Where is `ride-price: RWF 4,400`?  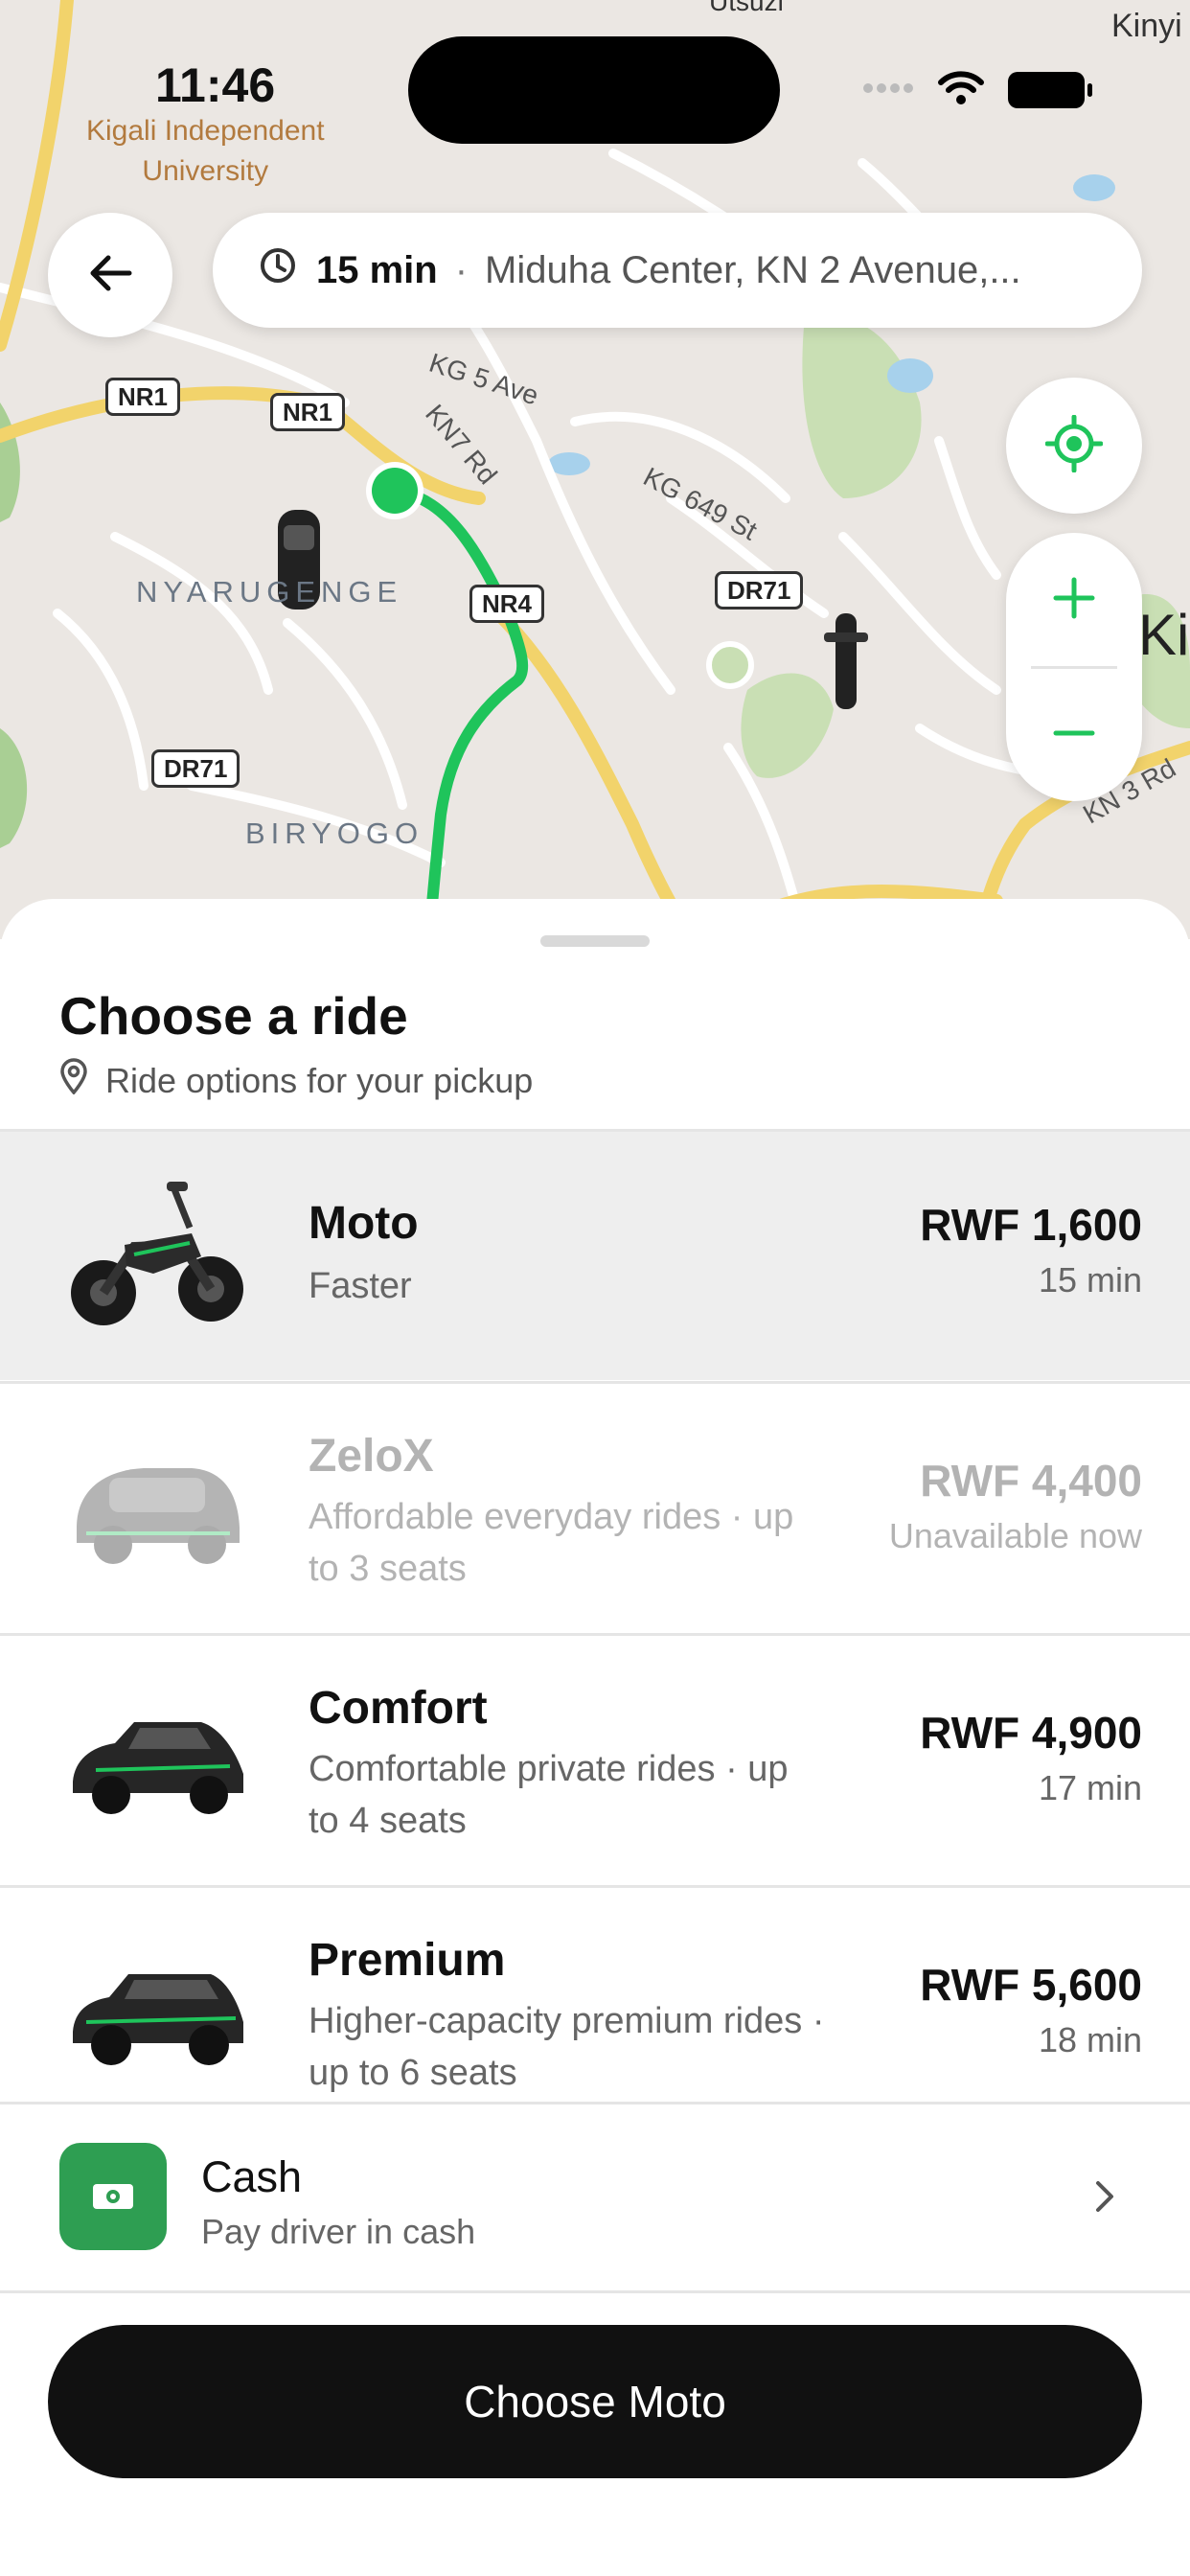
ride-price: RWF 4,400 is located at coordinates (1031, 1481).